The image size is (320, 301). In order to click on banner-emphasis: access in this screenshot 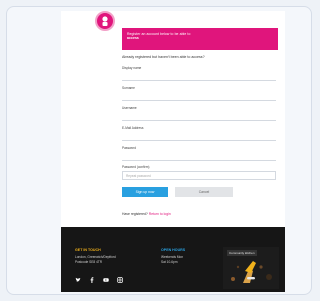, I will do `click(133, 38)`.